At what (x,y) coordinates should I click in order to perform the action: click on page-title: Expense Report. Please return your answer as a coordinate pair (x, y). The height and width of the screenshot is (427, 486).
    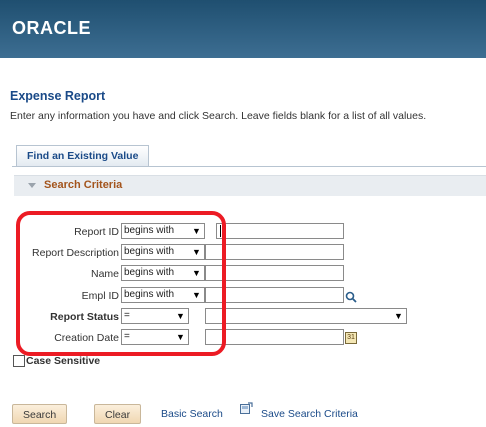
    Looking at the image, I should click on (58, 96).